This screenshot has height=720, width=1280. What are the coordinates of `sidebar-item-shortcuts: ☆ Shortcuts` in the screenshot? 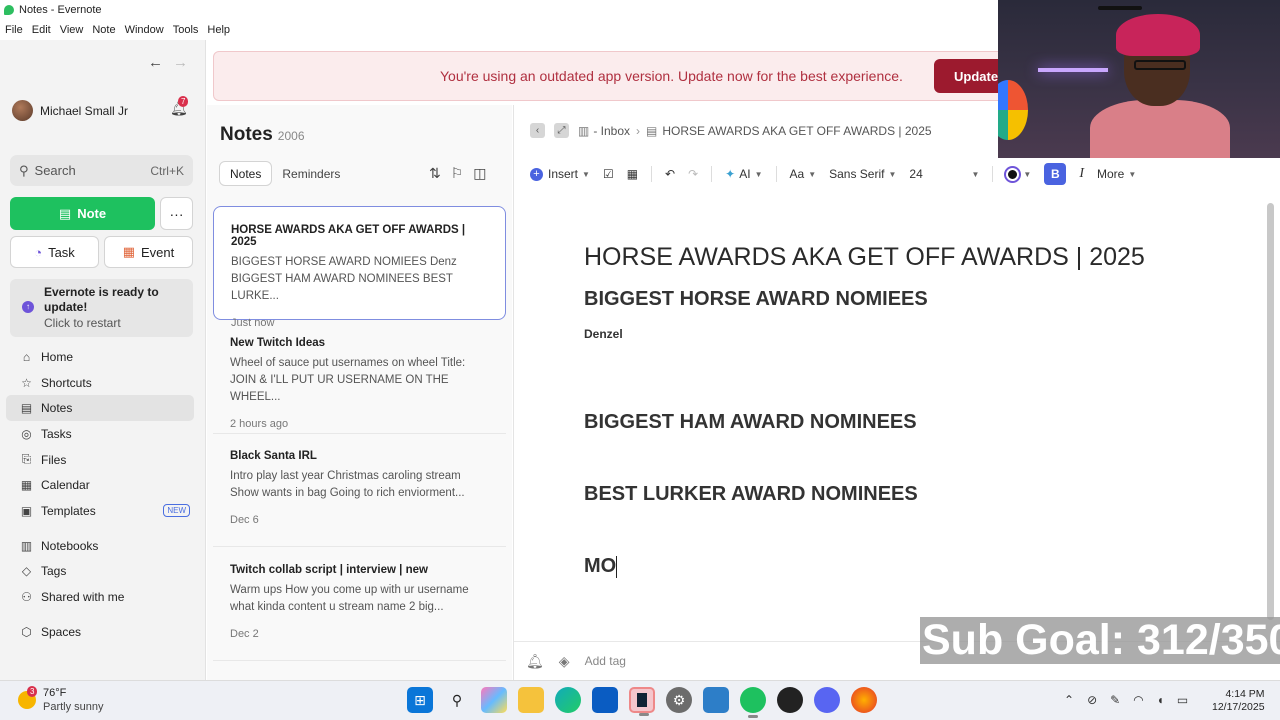 It's located at (100, 383).